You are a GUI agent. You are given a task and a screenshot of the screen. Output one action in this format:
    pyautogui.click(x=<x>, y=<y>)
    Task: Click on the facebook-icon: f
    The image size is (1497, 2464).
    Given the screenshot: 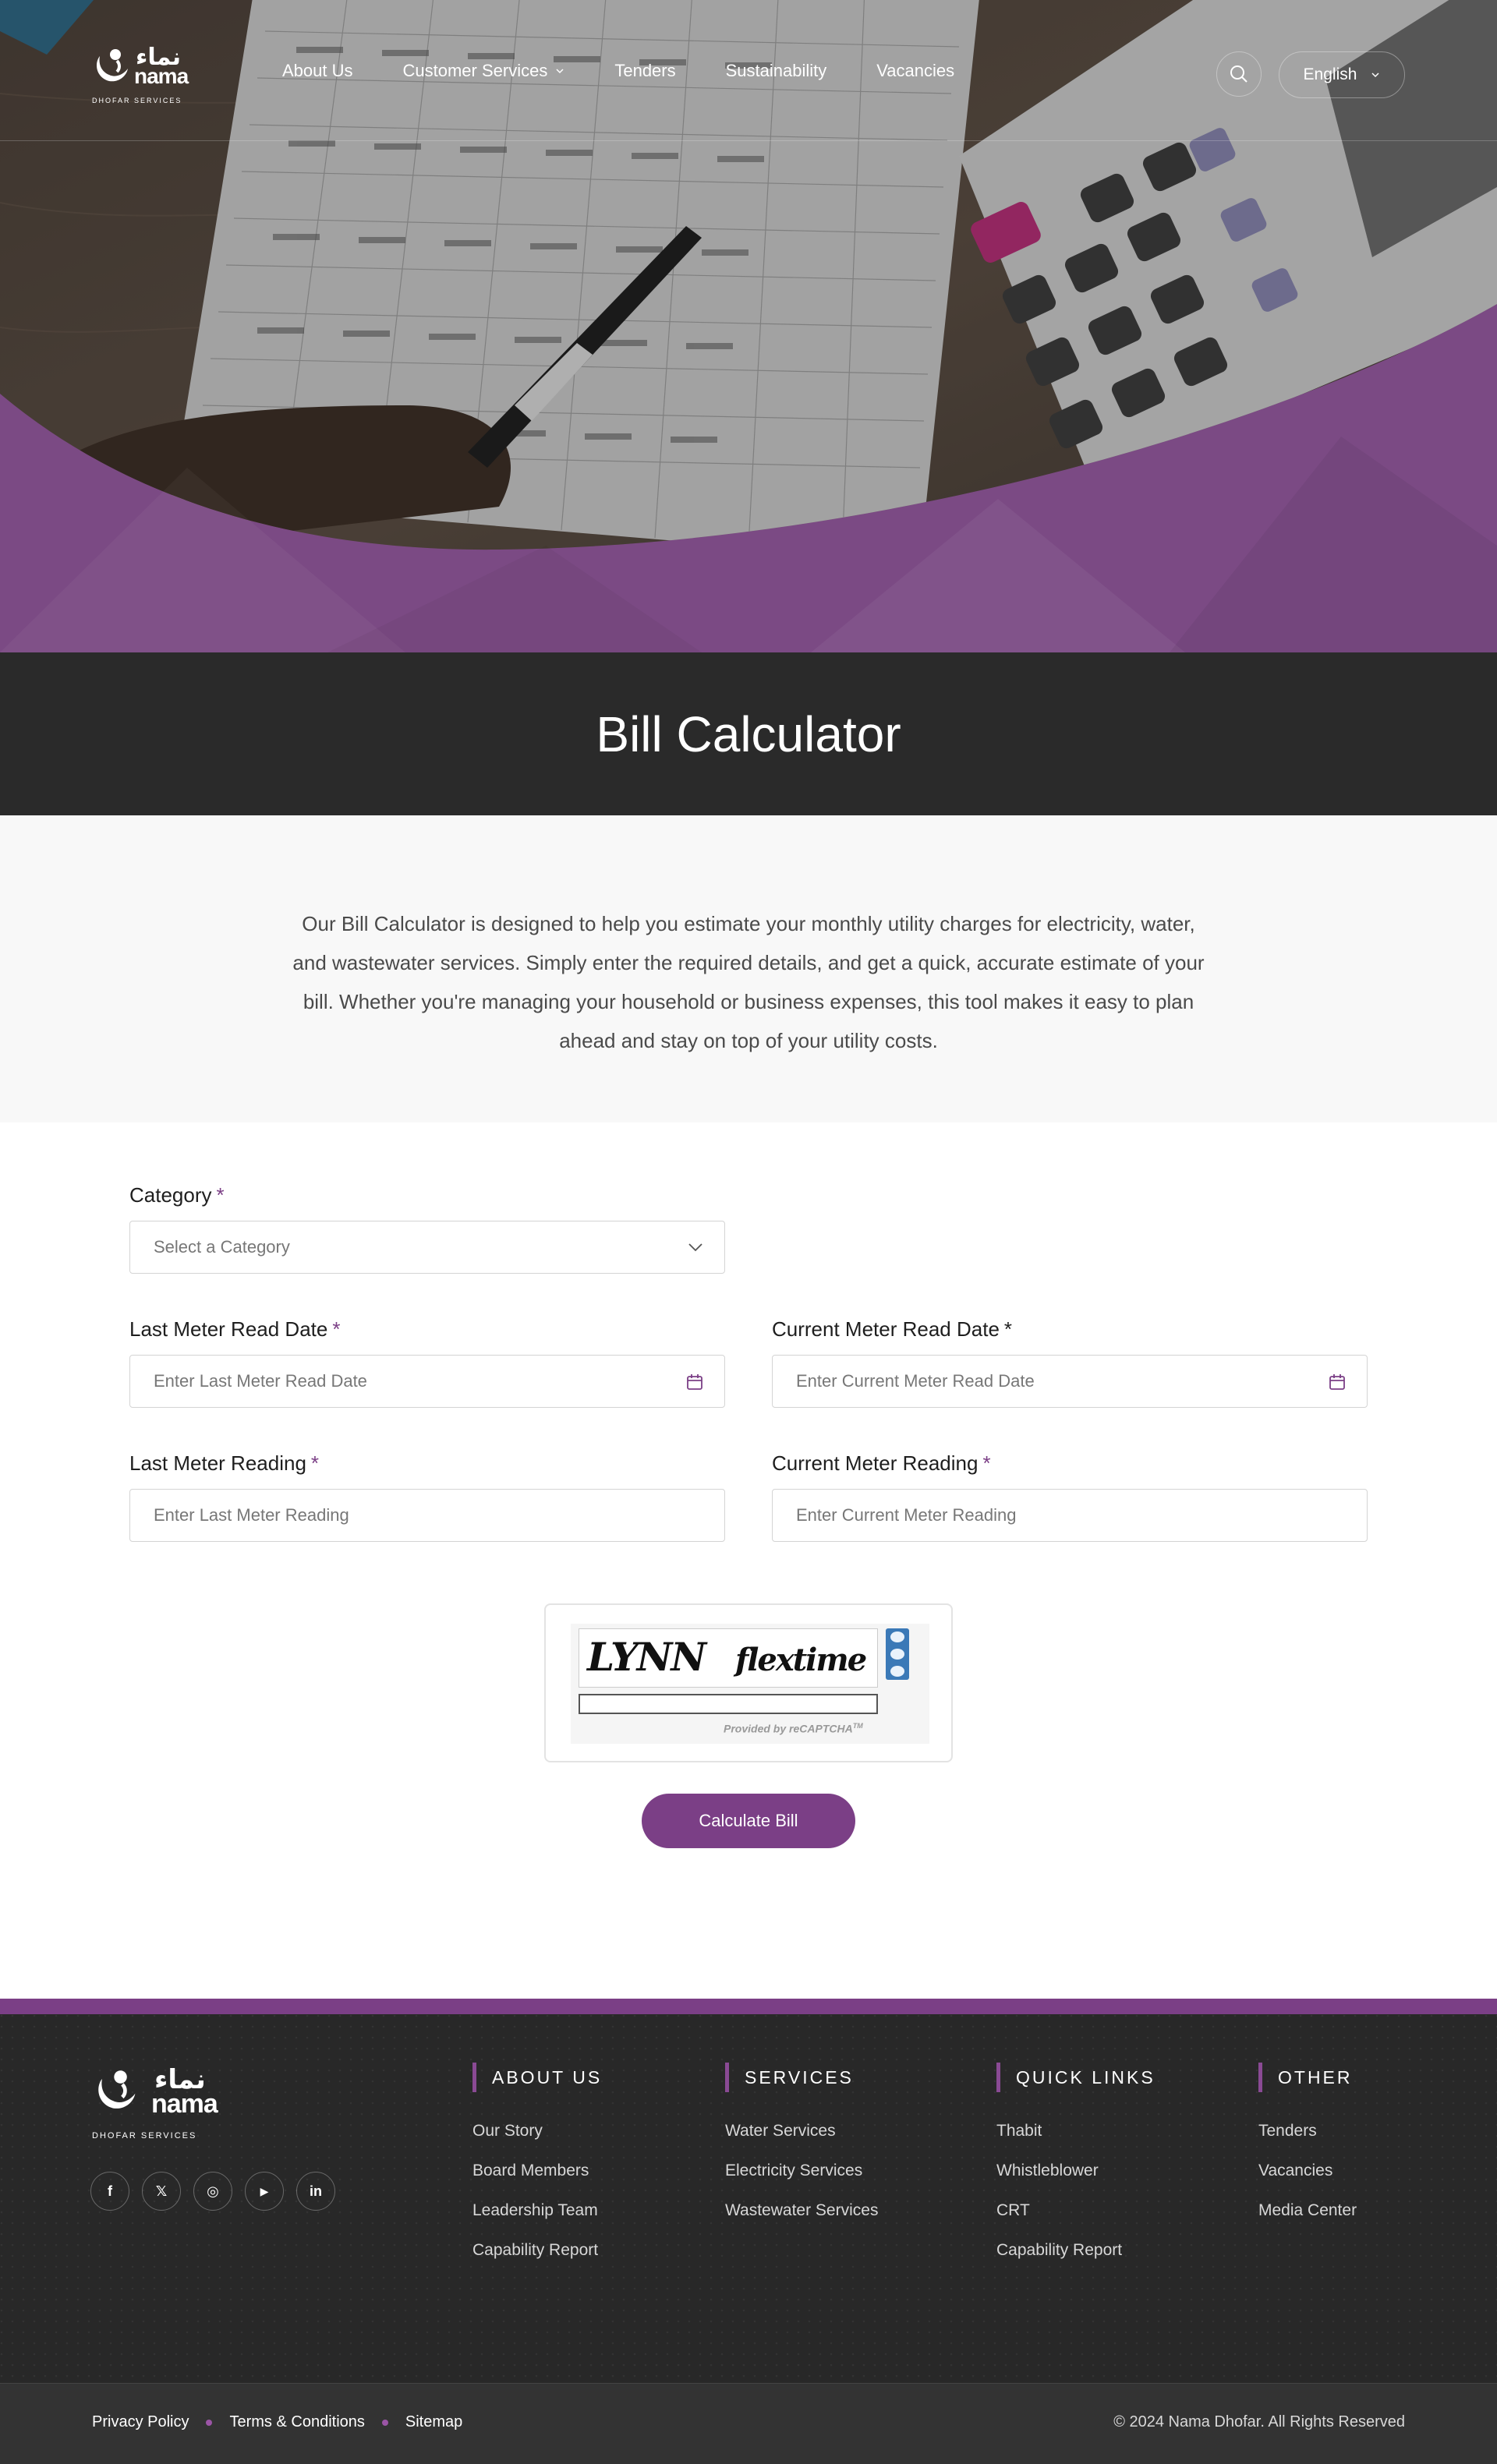 What is the action you would take?
    pyautogui.click(x=109, y=2191)
    